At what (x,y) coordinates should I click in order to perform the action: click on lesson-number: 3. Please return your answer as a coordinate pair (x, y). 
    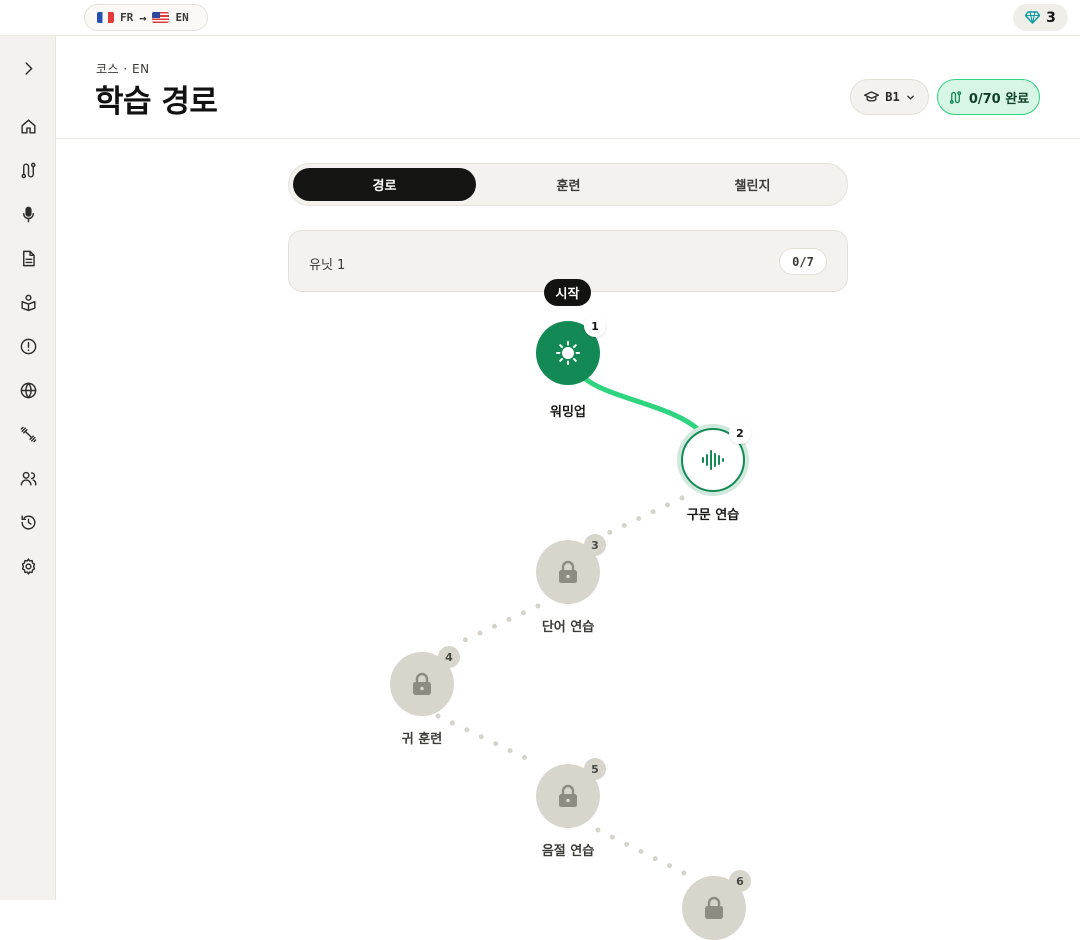
    Looking at the image, I should click on (595, 545).